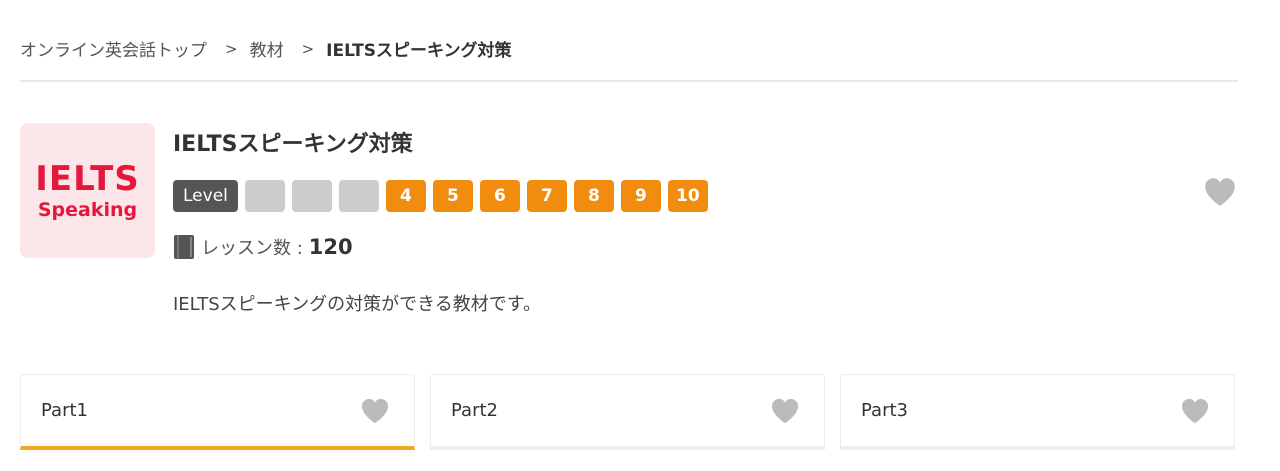 This screenshot has width=1280, height=471. I want to click on tab-part2: Part2, so click(627, 412).